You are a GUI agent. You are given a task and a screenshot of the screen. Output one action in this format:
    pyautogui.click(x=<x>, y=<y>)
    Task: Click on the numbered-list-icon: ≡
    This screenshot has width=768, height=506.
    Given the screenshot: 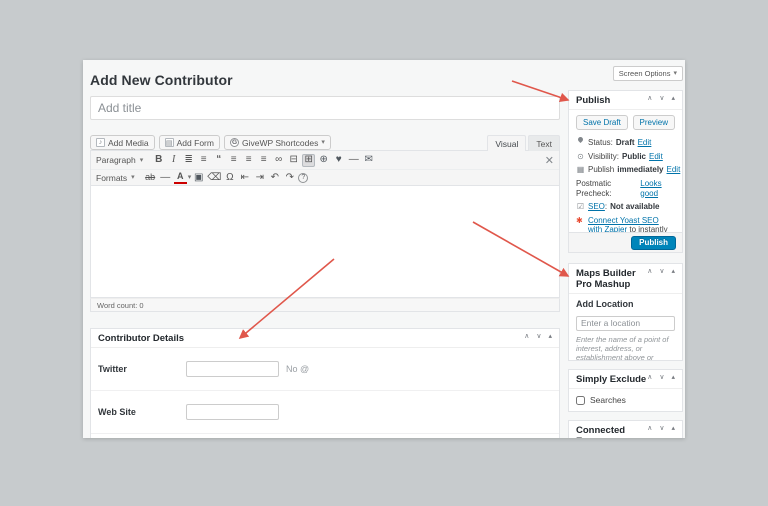 What is the action you would take?
    pyautogui.click(x=203, y=160)
    